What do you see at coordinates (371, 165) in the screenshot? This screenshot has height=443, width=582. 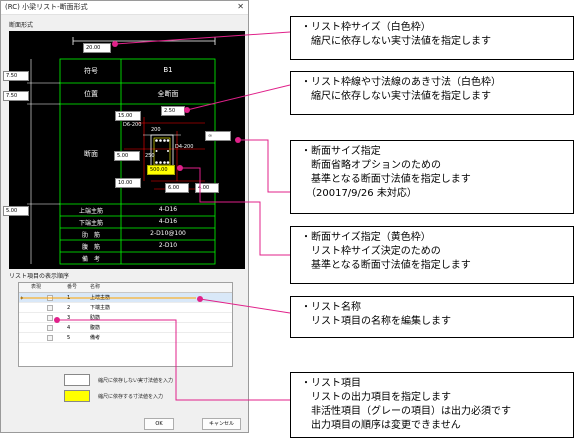 I see `callout-line: 断面省略オプションのための` at bounding box center [371, 165].